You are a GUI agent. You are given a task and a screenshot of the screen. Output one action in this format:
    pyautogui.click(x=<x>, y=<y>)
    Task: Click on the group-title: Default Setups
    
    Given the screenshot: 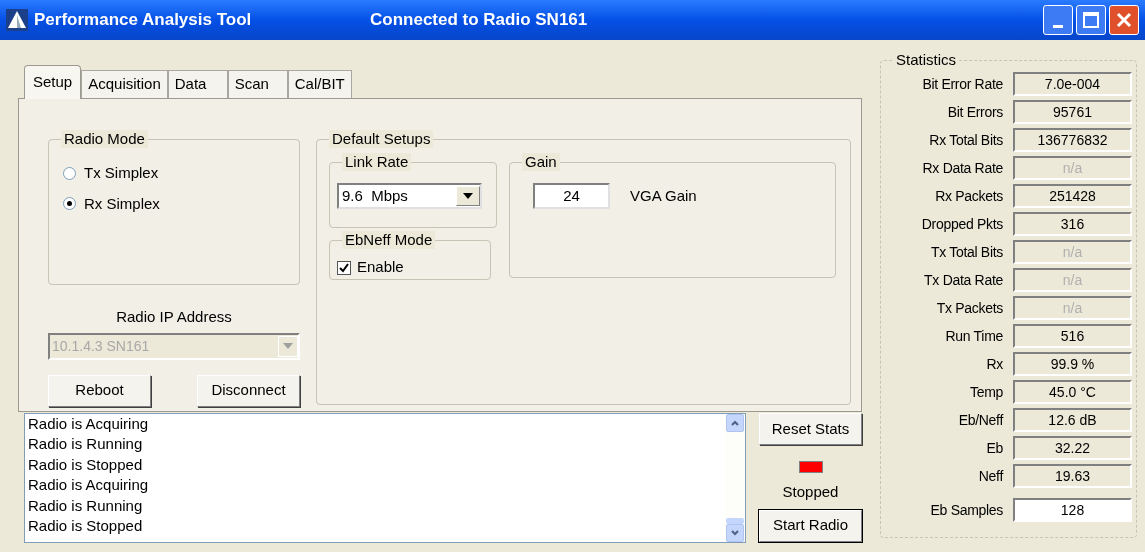 What is the action you would take?
    pyautogui.click(x=381, y=139)
    